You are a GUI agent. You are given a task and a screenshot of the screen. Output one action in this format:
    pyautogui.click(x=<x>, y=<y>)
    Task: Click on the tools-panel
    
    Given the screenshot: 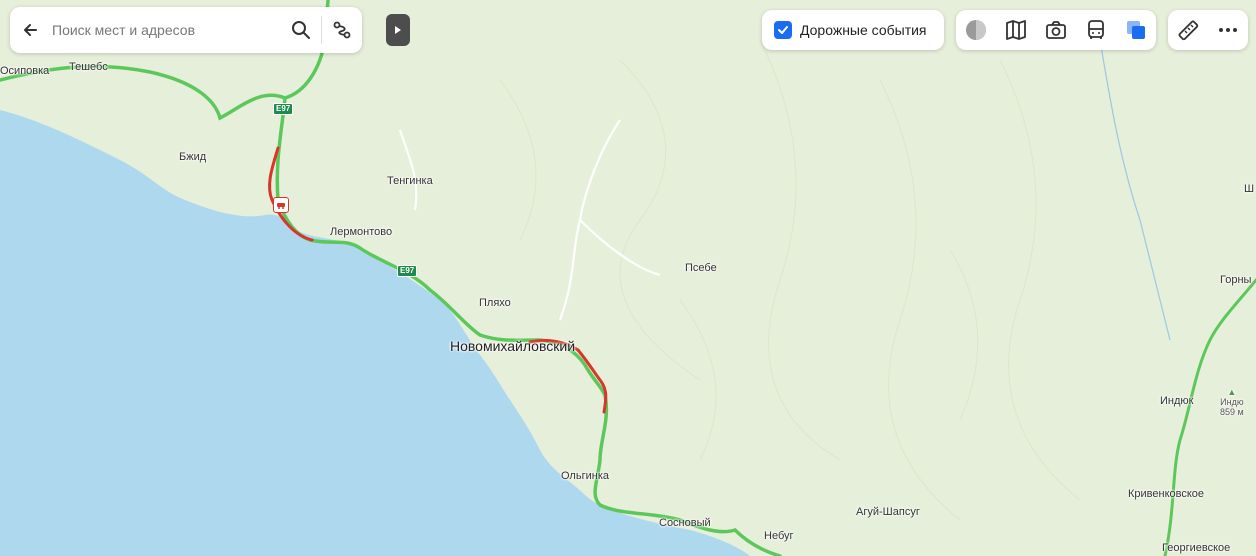 What is the action you would take?
    pyautogui.click(x=1208, y=30)
    